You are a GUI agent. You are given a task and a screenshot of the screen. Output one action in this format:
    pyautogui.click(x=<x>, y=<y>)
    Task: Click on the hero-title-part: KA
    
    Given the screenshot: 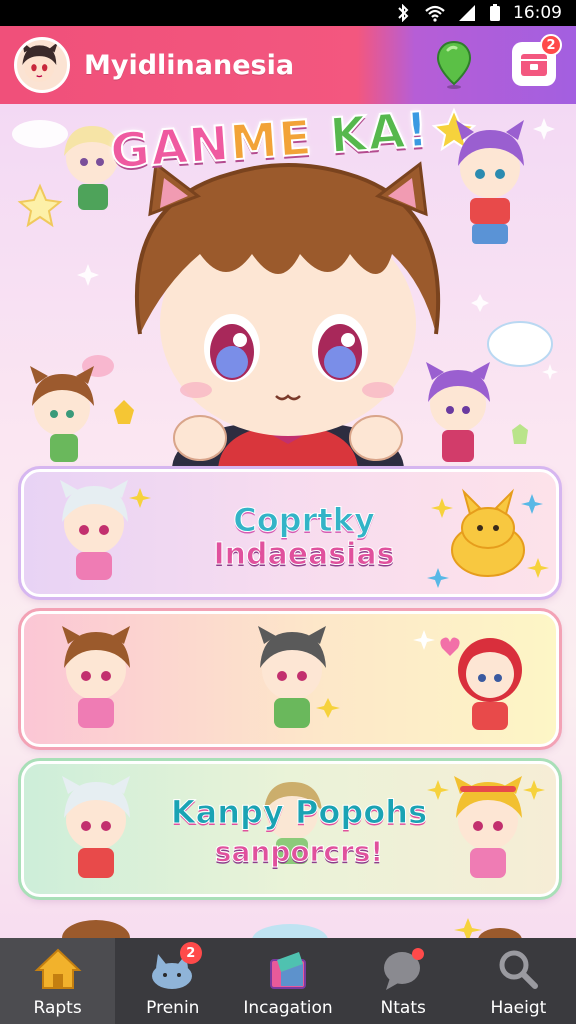 What is the action you would take?
    pyautogui.click(x=359, y=135)
    